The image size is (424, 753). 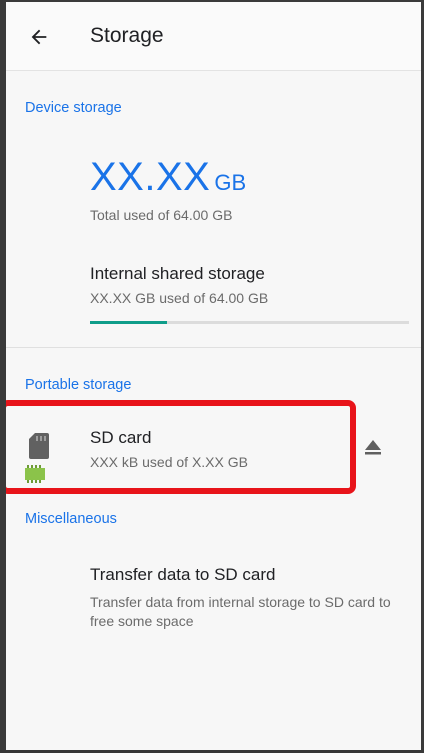 I want to click on total-used-unit: GB, so click(x=230, y=182).